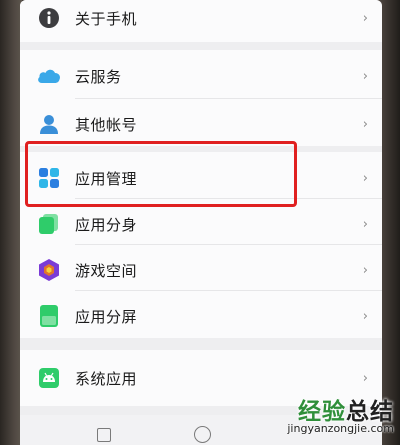  Describe the element at coordinates (161, 174) in the screenshot. I see `highlight-box` at that location.